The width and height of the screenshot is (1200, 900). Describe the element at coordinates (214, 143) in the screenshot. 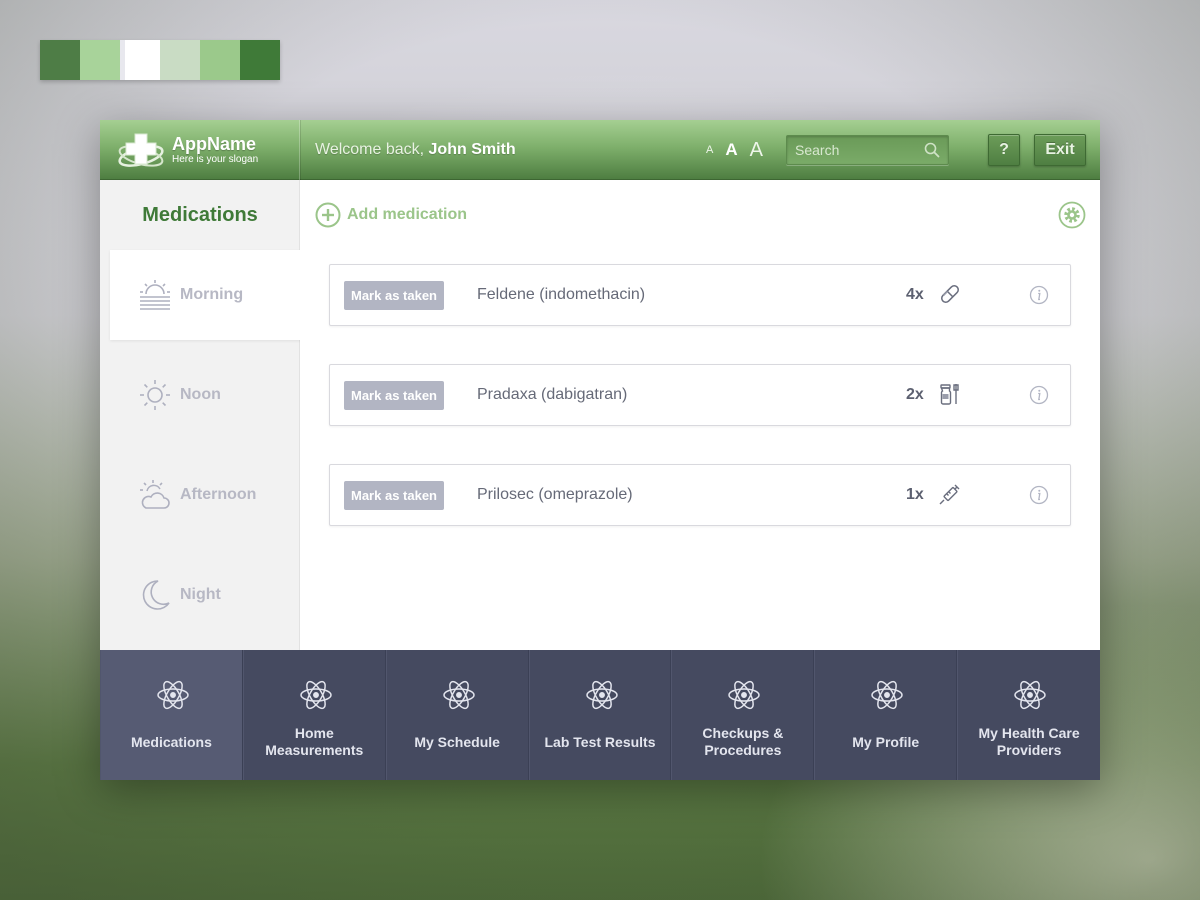

I see `app-name: AppName` at that location.